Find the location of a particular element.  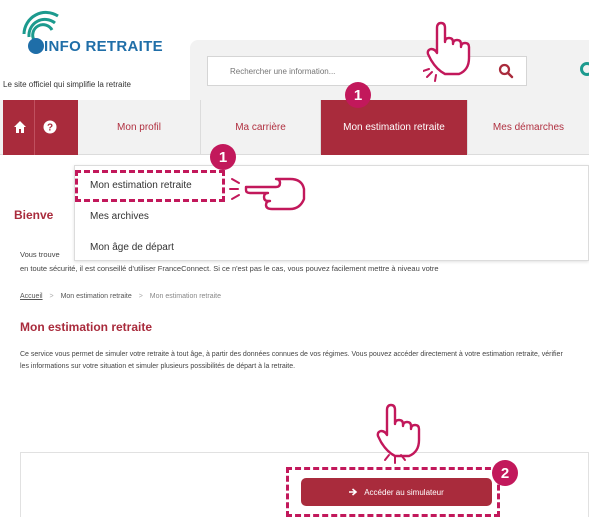

breadcrumb-section-link: Mon estimation retraite is located at coordinates (96, 296).